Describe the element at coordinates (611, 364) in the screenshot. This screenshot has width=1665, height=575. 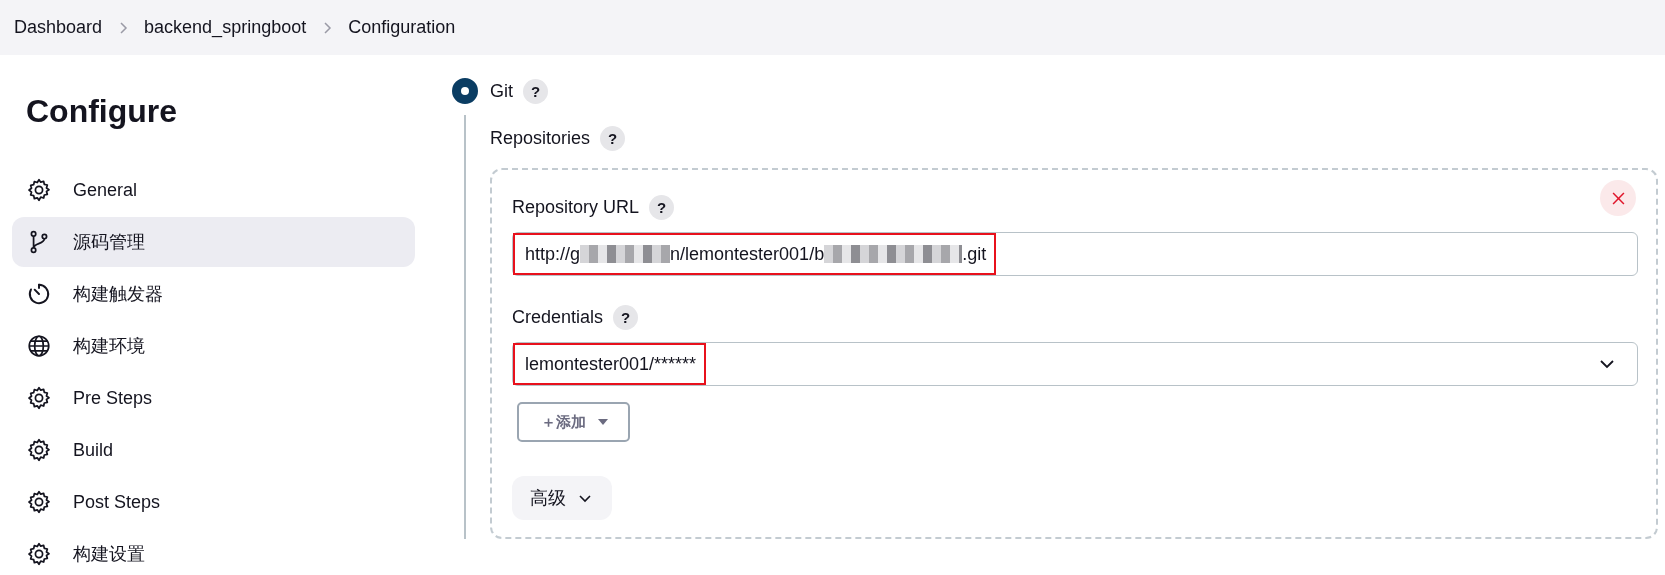
I see `select-value: lemontester001/******` at that location.